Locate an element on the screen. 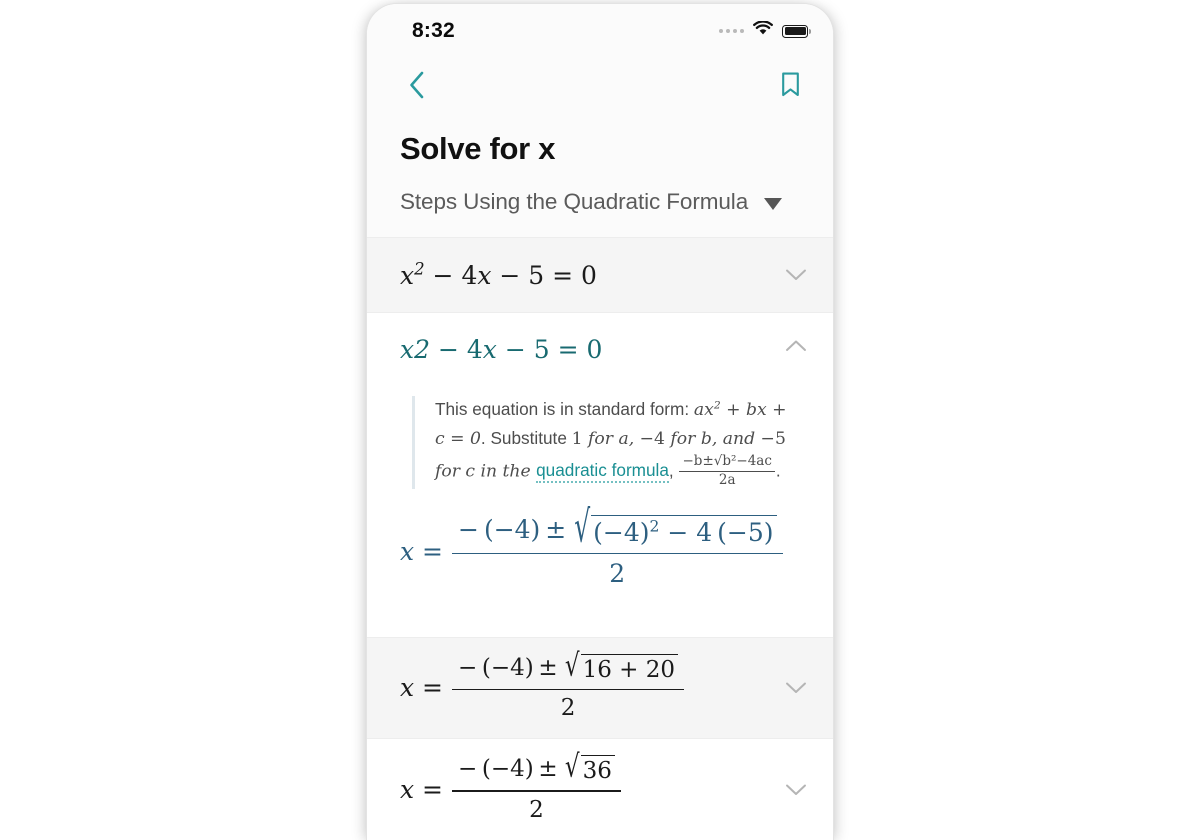  status-bar-indicators is located at coordinates (765, 30).